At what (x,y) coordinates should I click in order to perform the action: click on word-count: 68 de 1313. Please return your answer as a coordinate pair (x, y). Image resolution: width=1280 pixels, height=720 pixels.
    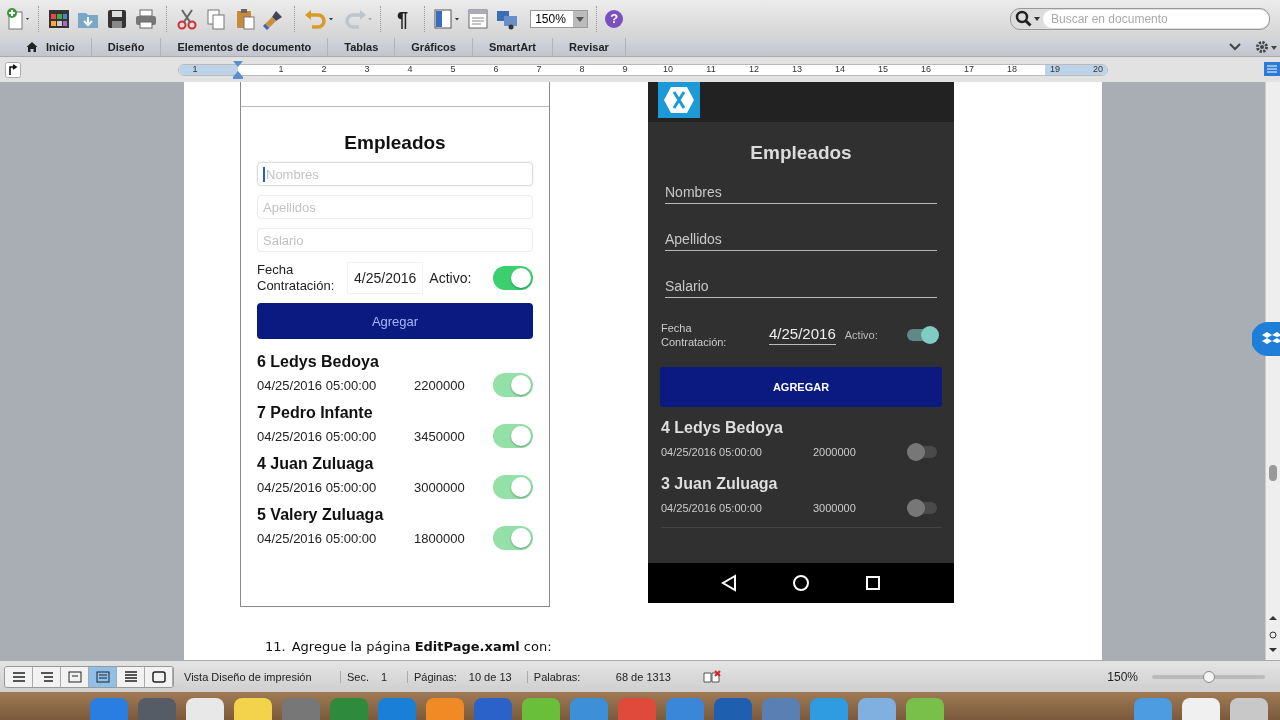
    Looking at the image, I should click on (643, 676).